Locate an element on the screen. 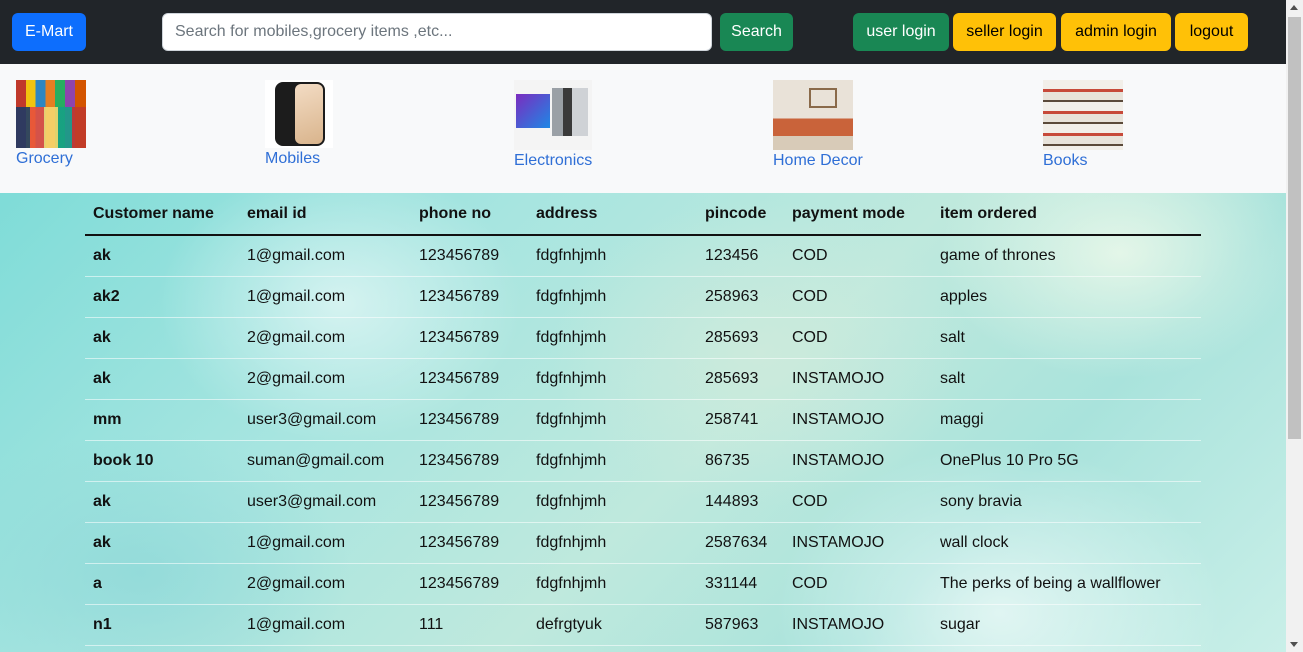 The image size is (1303, 652). header-phone: phone no is located at coordinates (469, 214).